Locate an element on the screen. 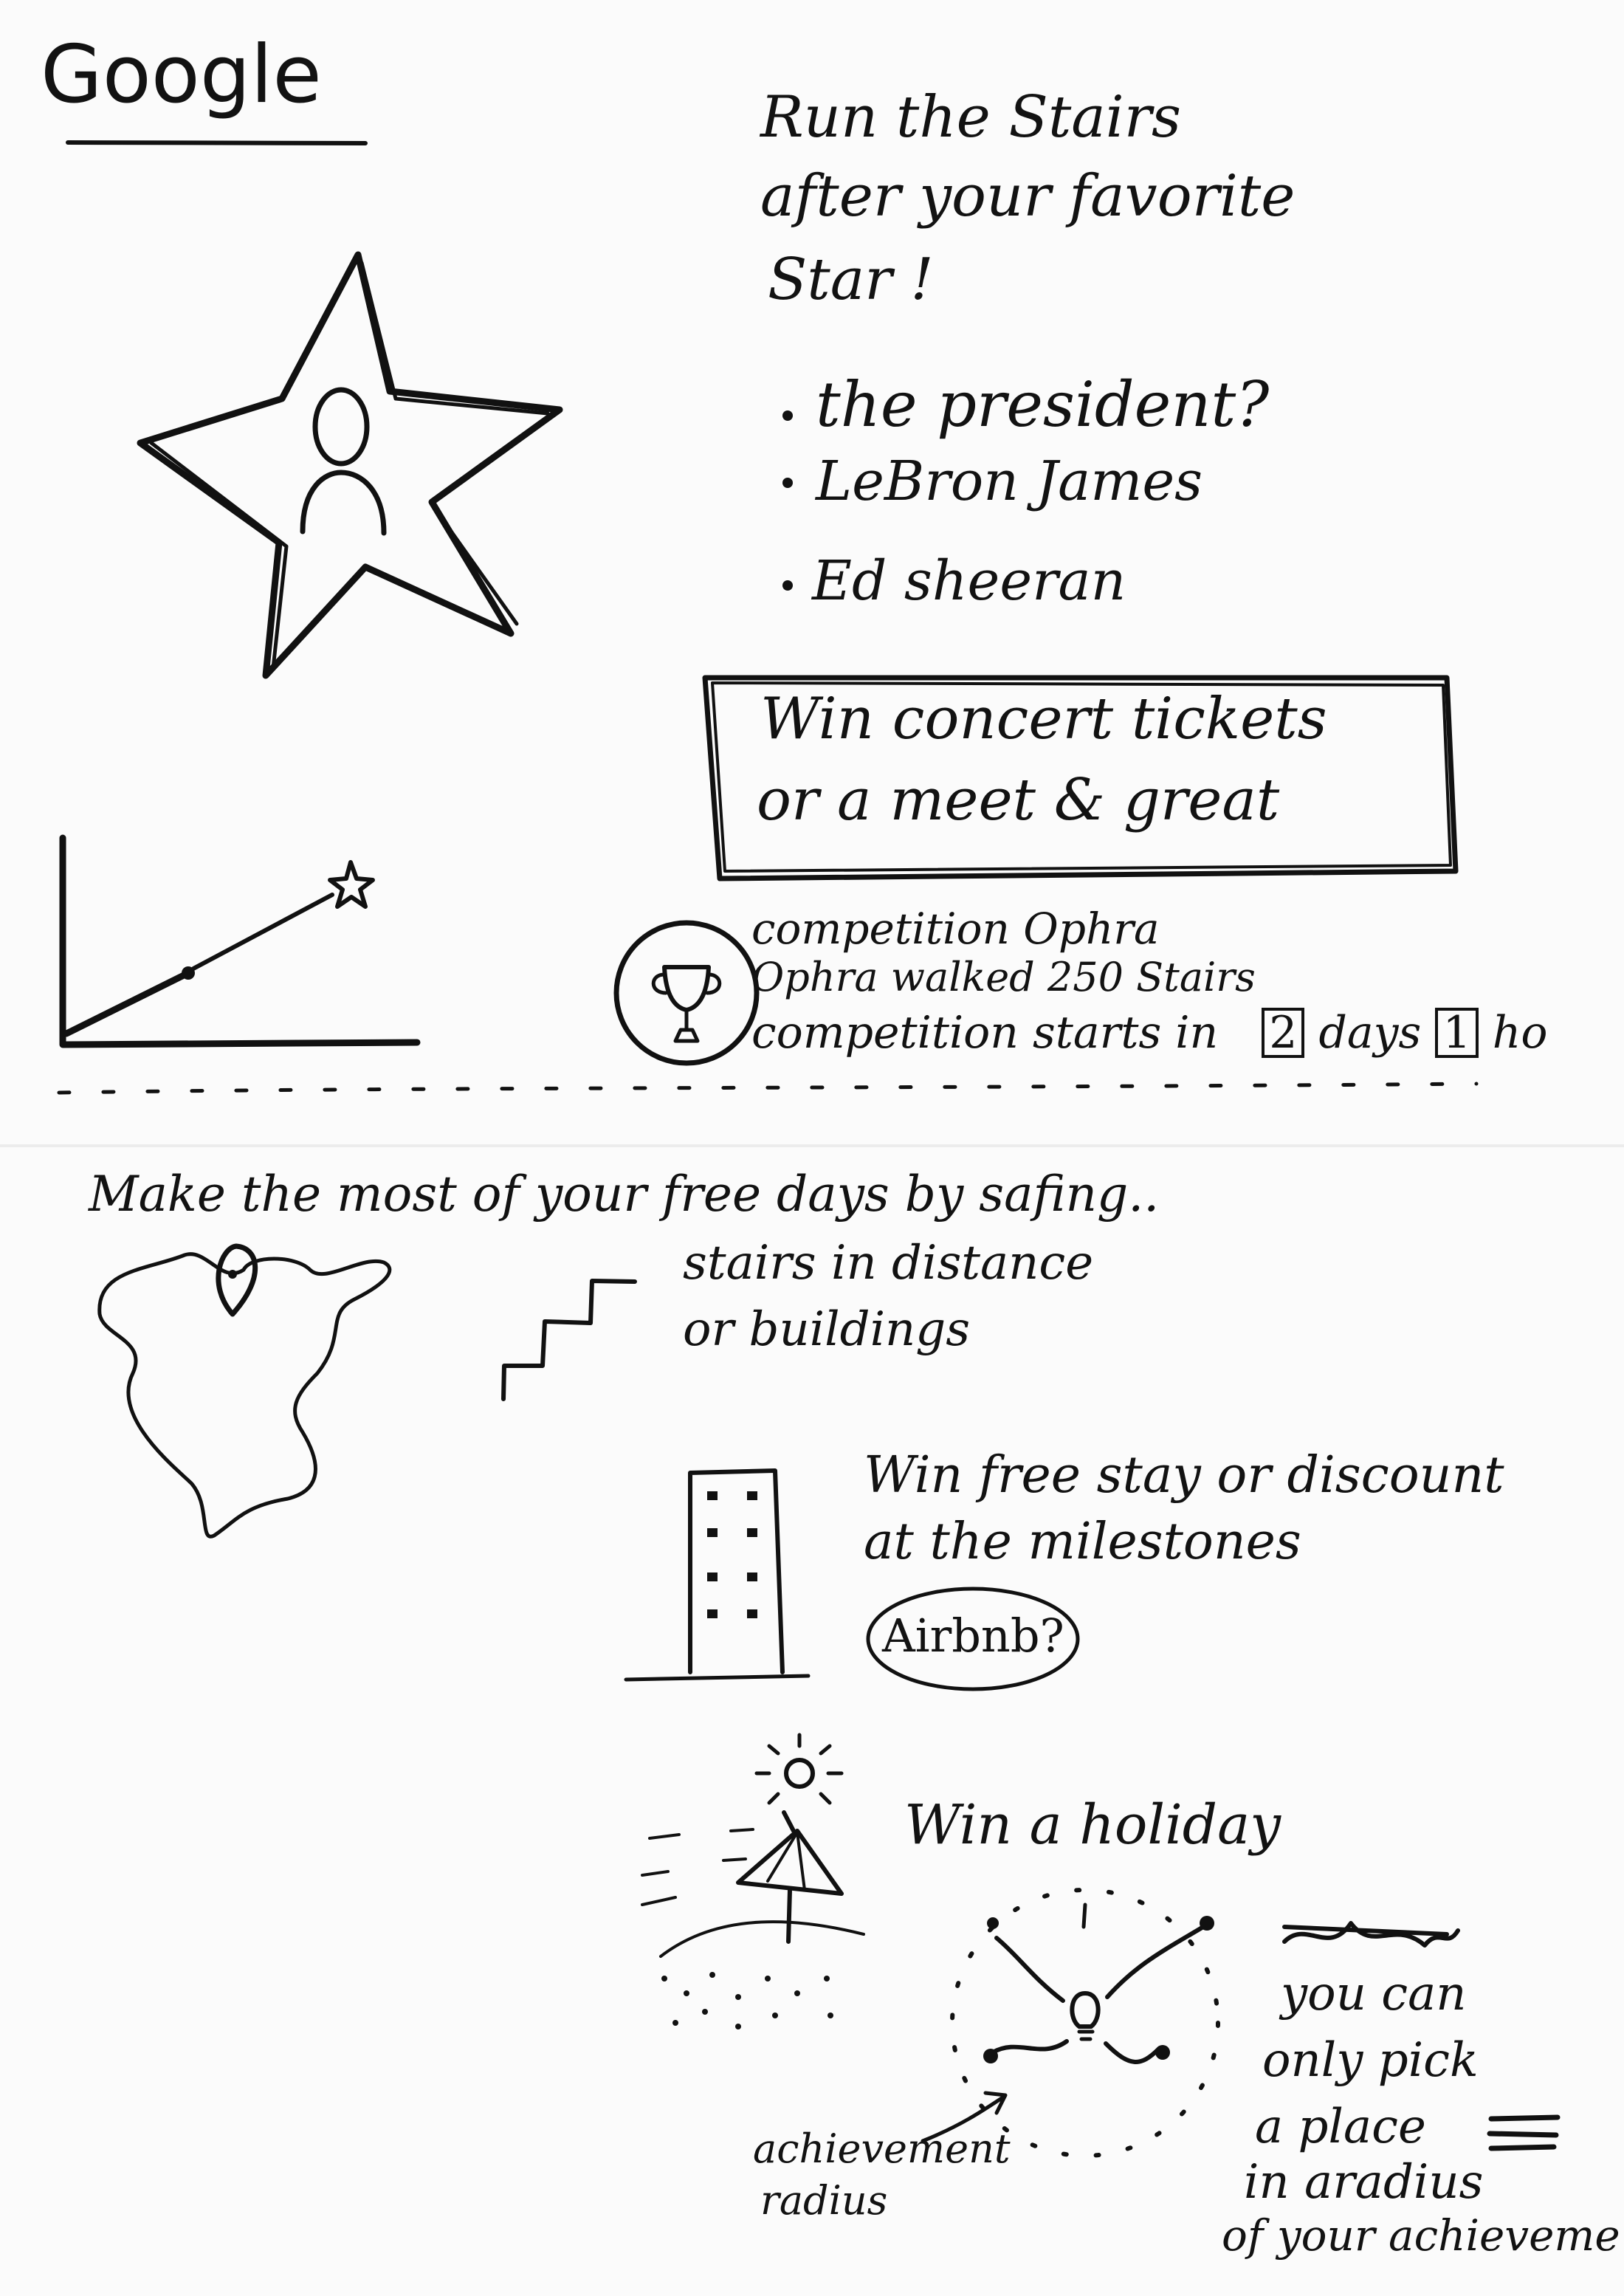  arrow-icon is located at coordinates (964, 2117).